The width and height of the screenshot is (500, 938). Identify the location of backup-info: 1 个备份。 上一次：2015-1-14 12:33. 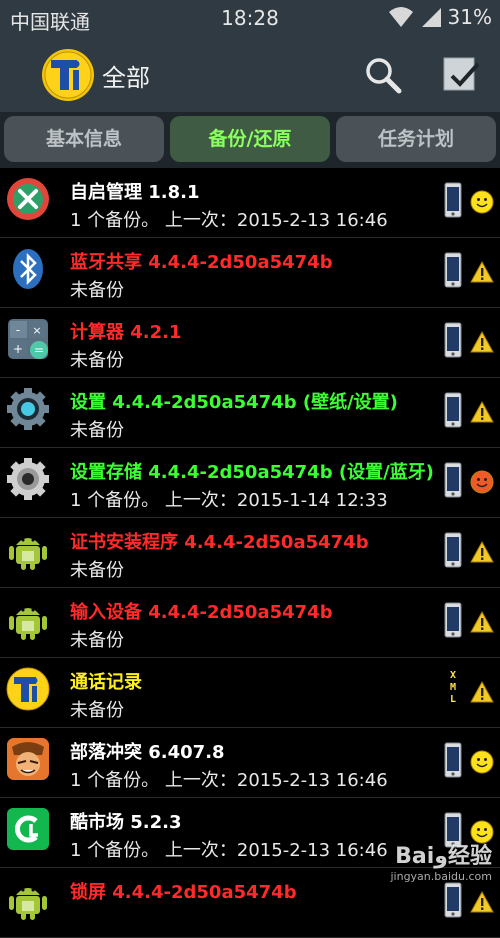
(229, 500).